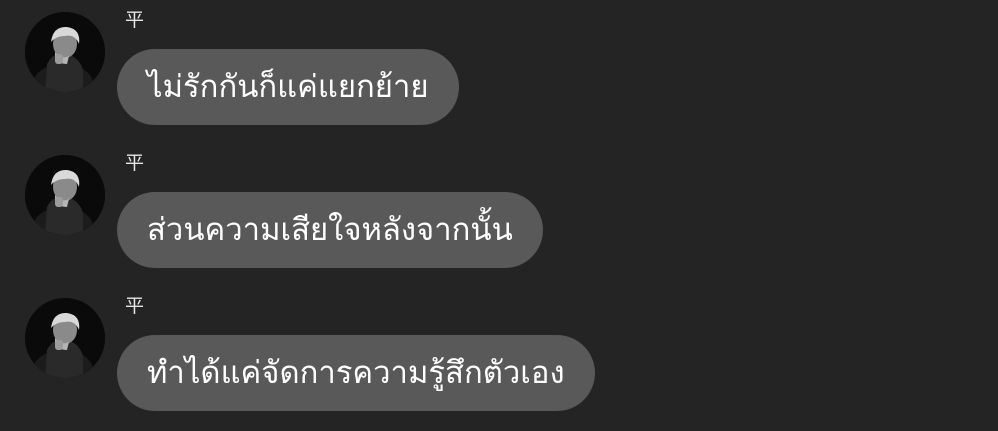  Describe the element at coordinates (356, 373) in the screenshot. I see `message-bubble: ทำได้แค่จัดการความรู้สึกตัวเอง` at that location.